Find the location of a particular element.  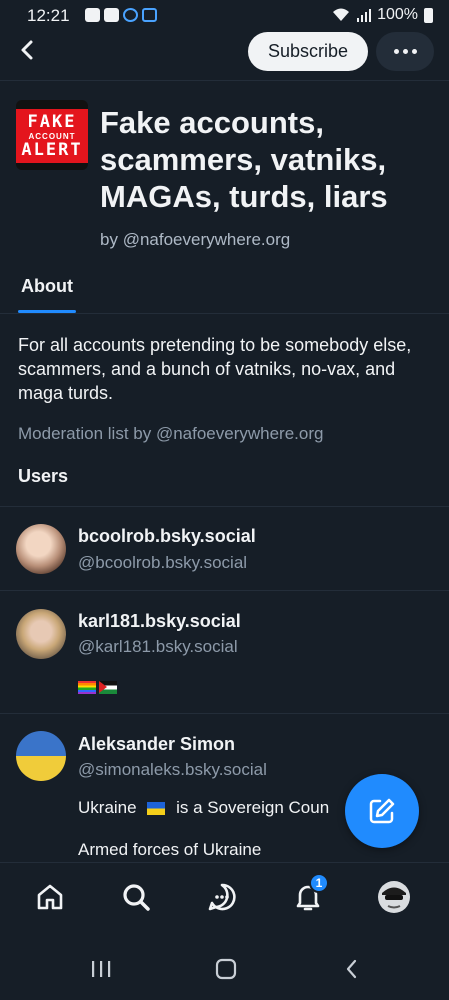

wifi-icon is located at coordinates (341, 14).